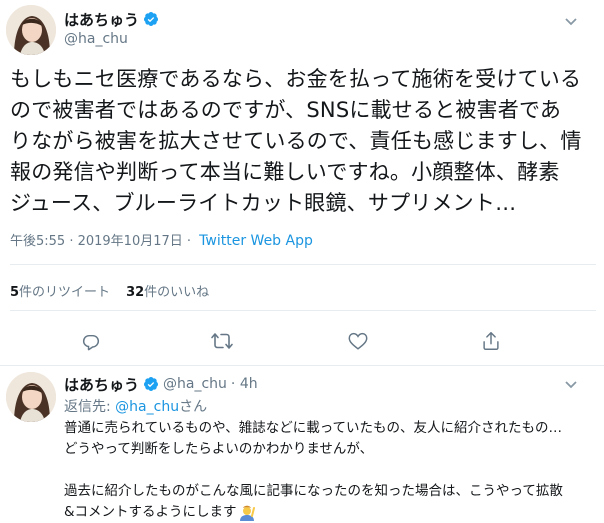 The height and width of the screenshot is (523, 604). I want to click on reply-avatar, so click(31, 397).